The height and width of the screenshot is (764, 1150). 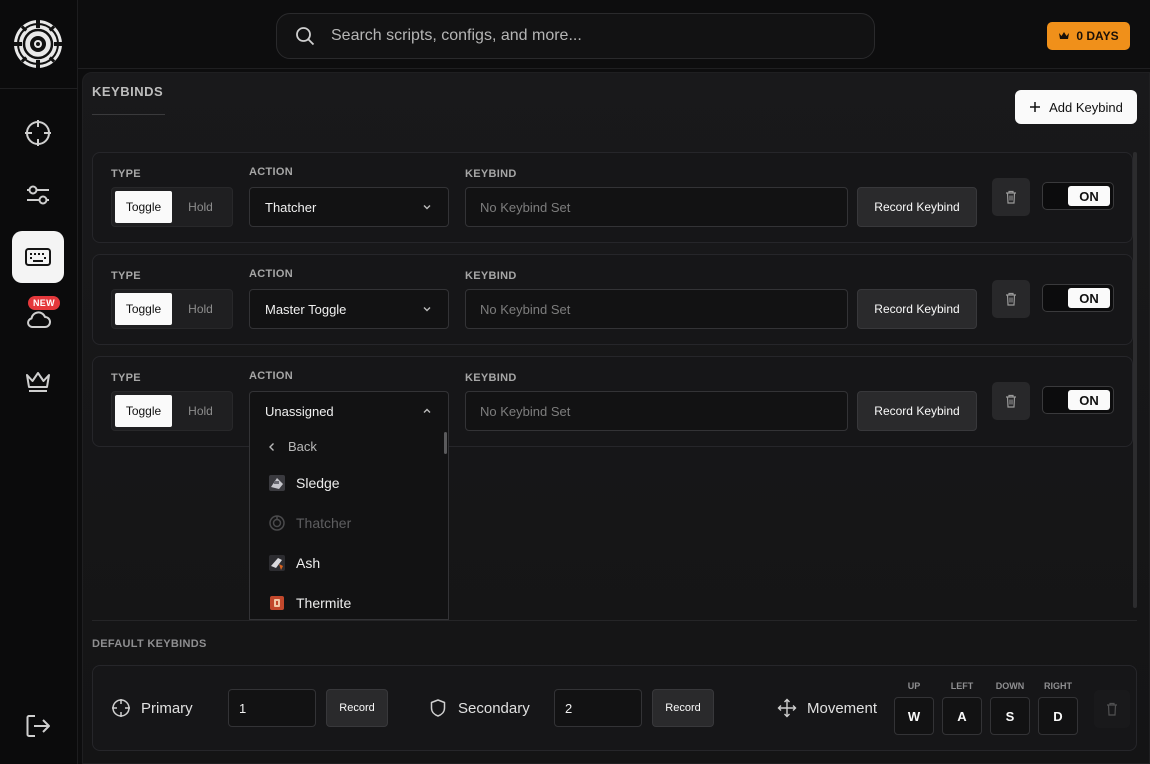 What do you see at coordinates (614, 68) in the screenshot?
I see `header-divider` at bounding box center [614, 68].